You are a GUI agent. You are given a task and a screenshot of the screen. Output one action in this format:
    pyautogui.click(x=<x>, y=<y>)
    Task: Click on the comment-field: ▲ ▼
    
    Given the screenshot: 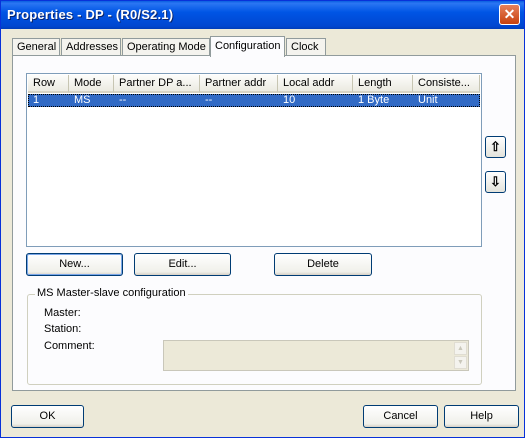 What is the action you would take?
    pyautogui.click(x=316, y=355)
    